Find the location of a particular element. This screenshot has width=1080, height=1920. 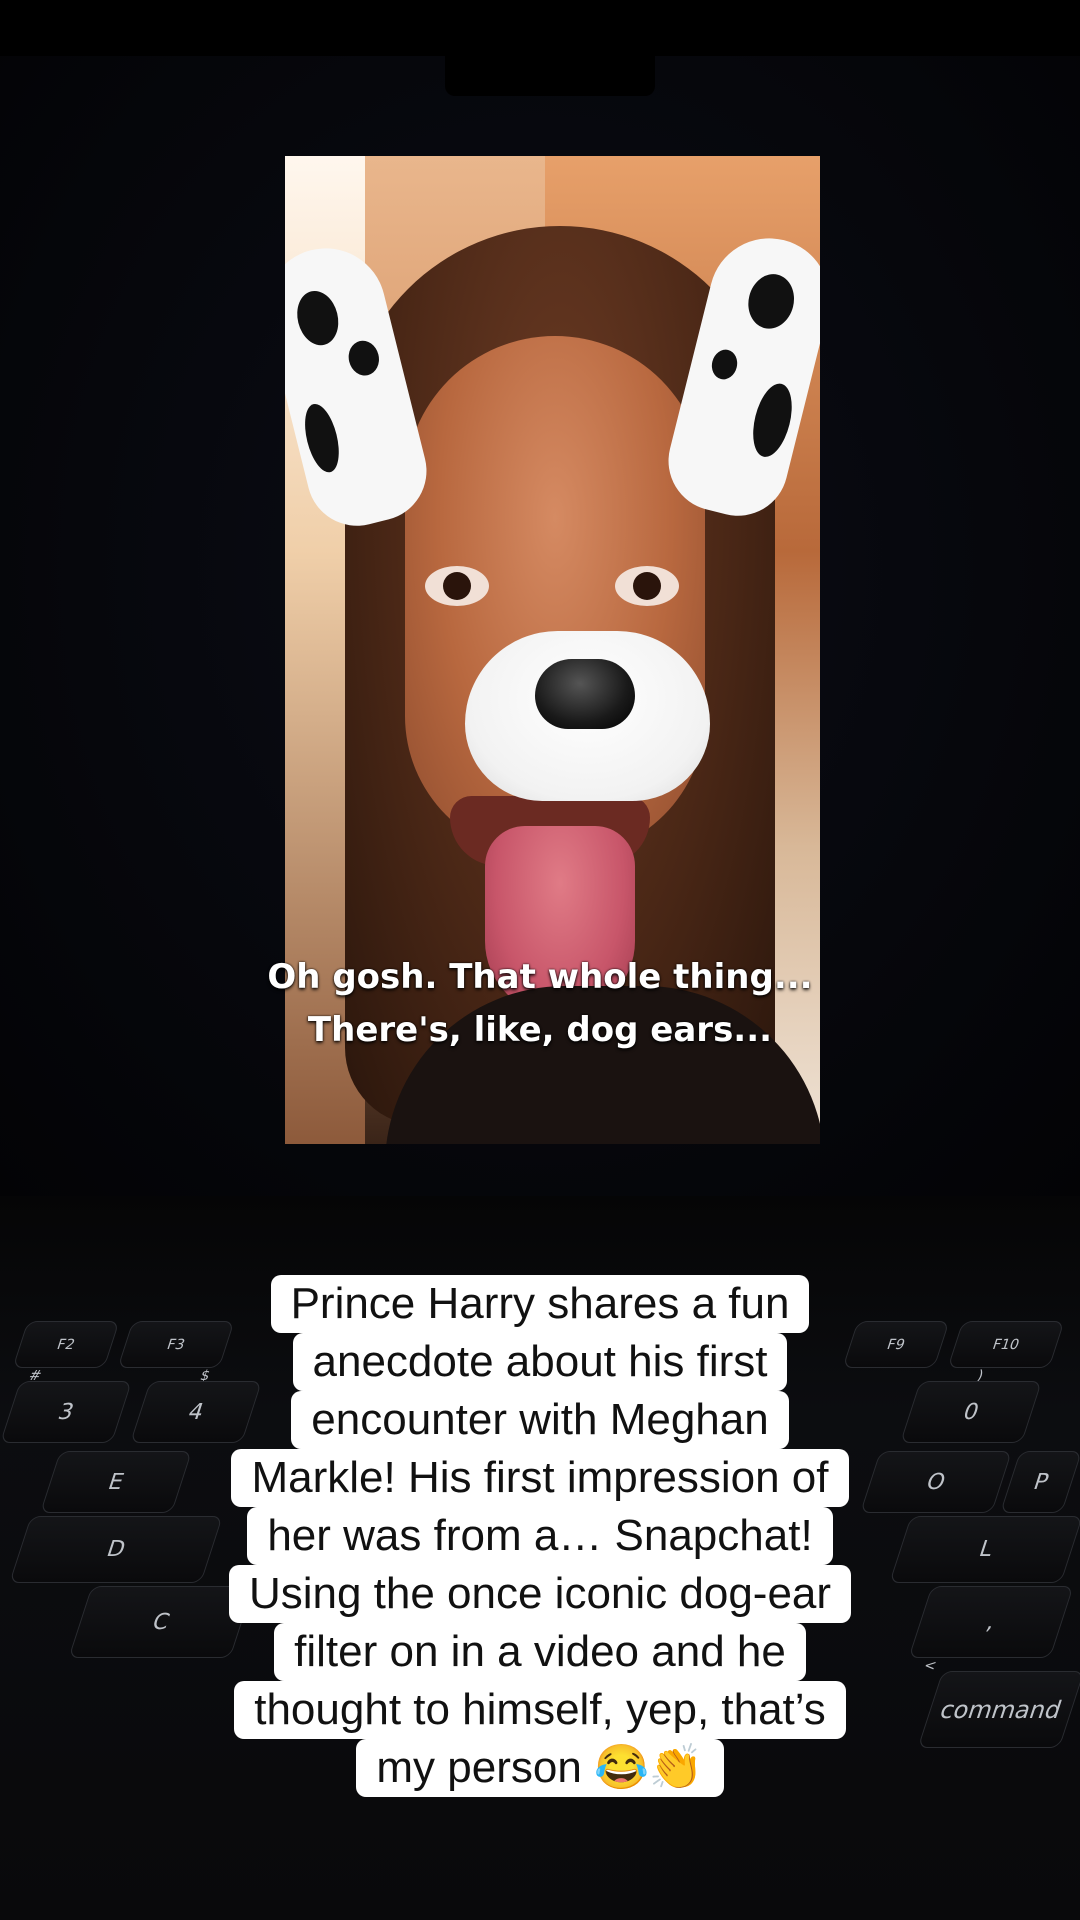

caption-line-8: thought to himself, yep, that’s is located at coordinates (540, 1710).